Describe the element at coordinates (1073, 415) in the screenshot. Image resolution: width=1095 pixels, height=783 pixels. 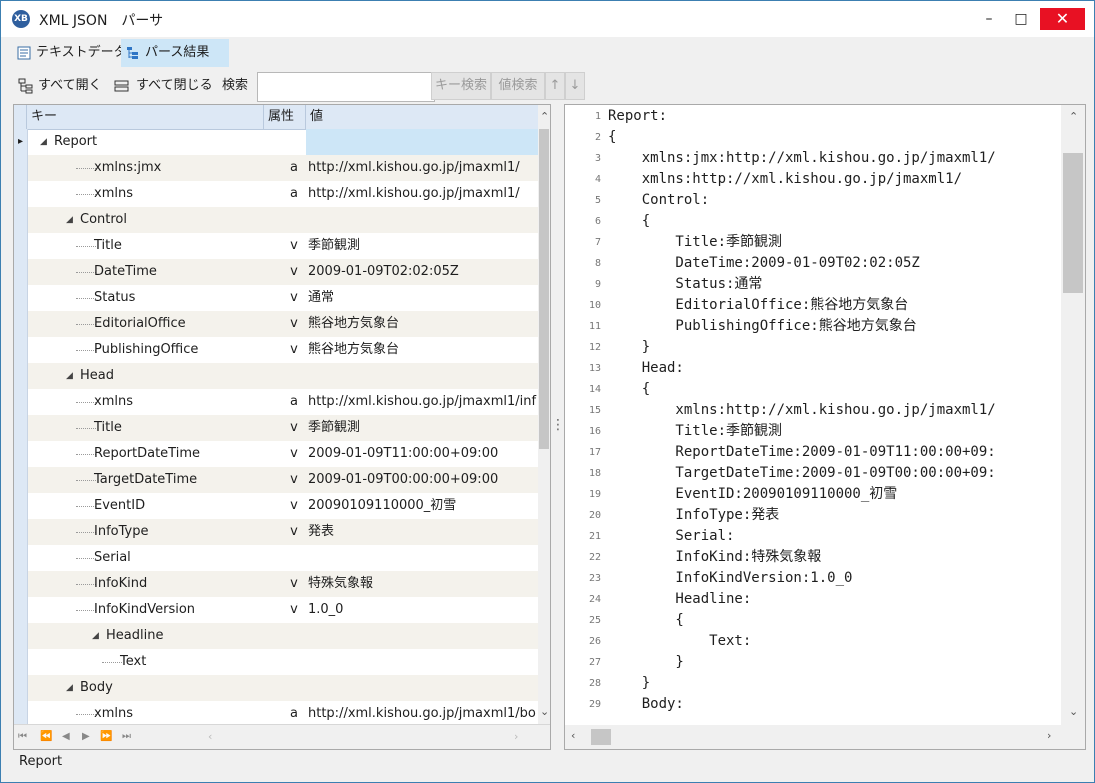
I see `text-vertical-scrollbar: ⌃ ⌄` at that location.